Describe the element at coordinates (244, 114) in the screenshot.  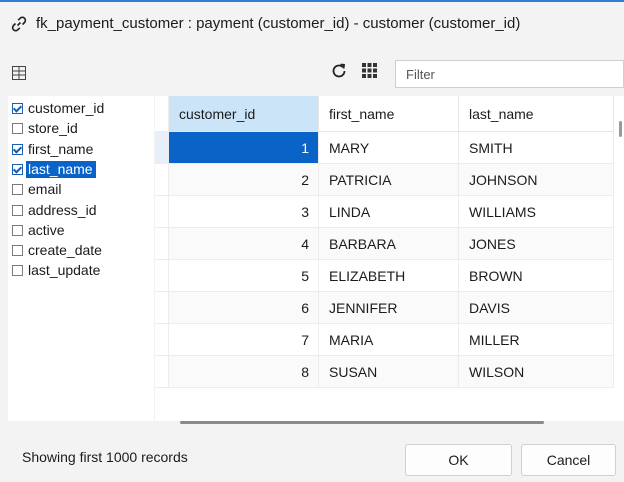
I see `column-header-customer-id: customer_id` at that location.